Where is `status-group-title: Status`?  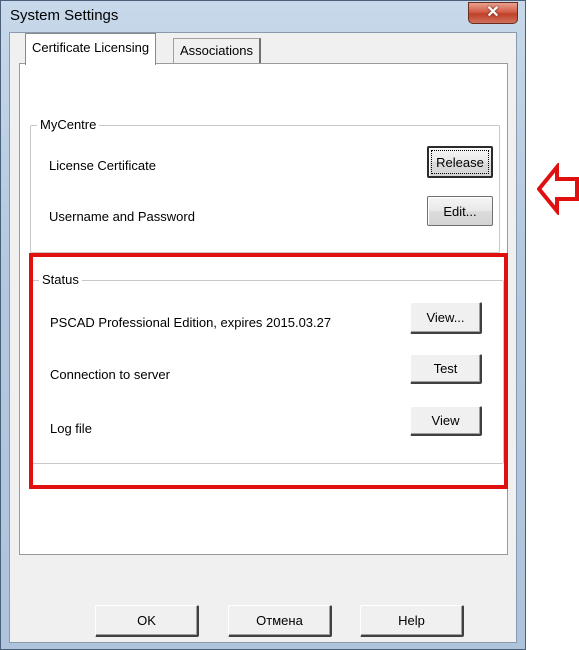
status-group-title: Status is located at coordinates (60, 280).